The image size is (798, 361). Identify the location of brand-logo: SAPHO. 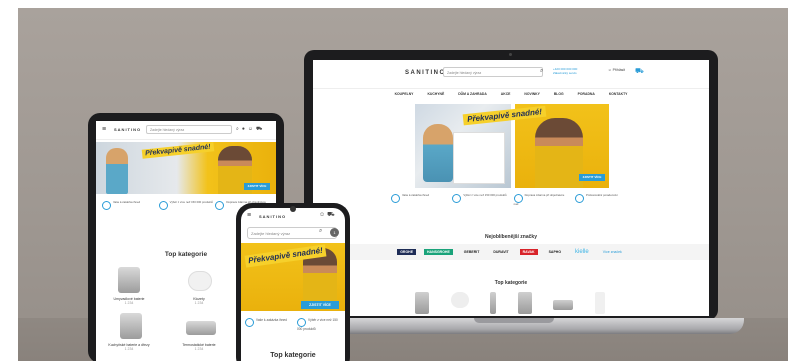
(555, 252).